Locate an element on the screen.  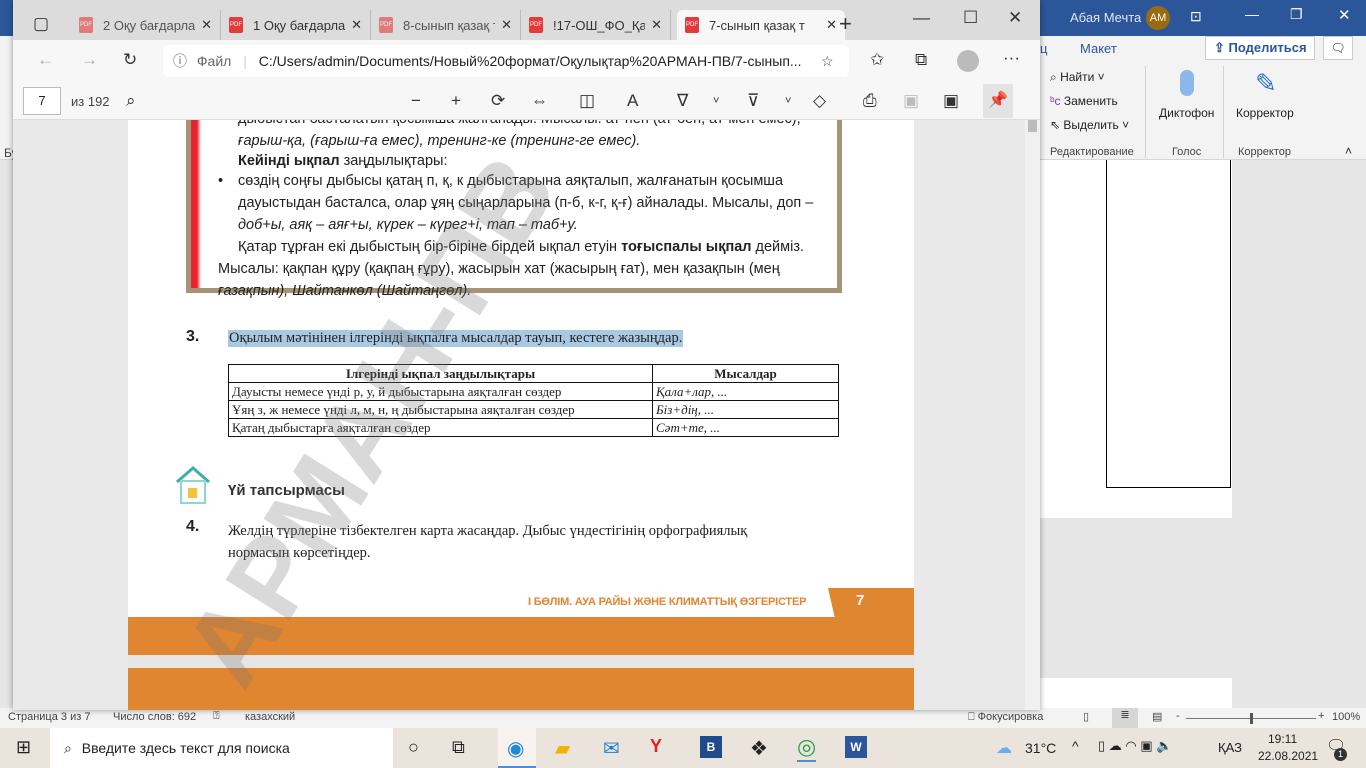
tray-chevron-icon: ^ is located at coordinates (1075, 746).